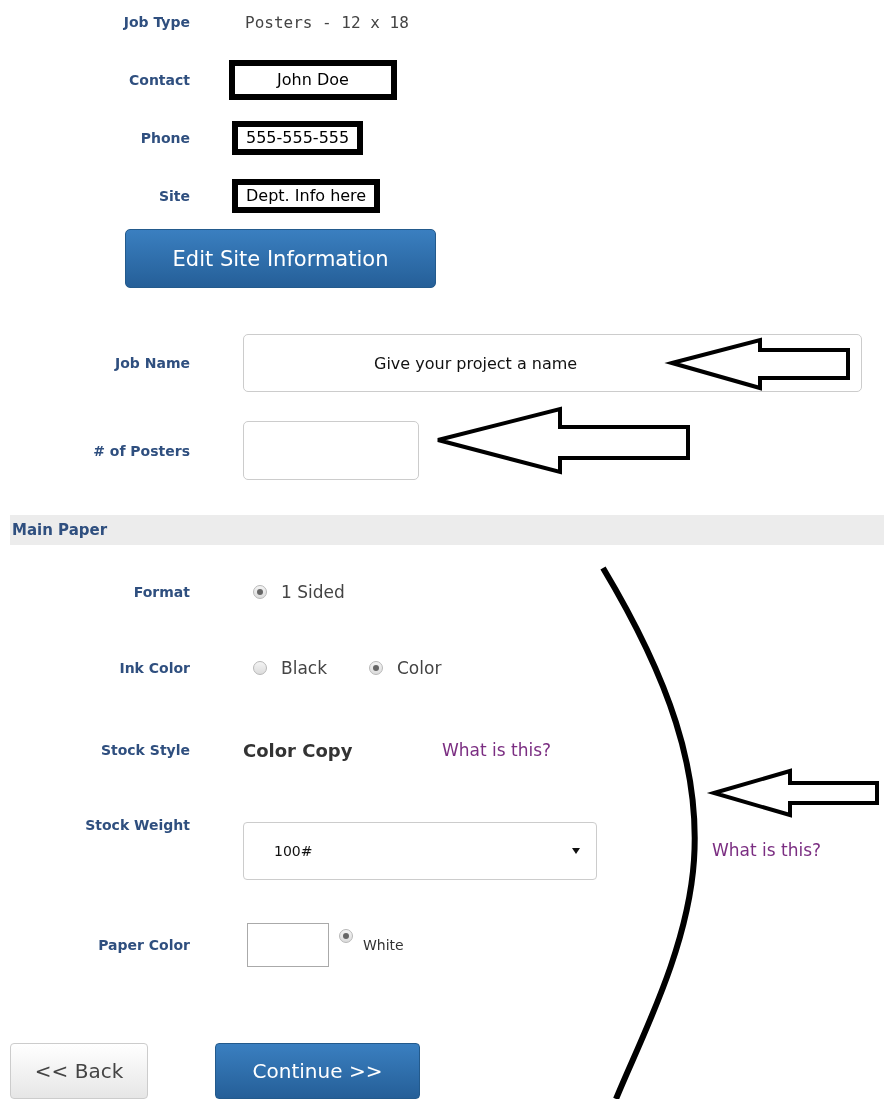 Image resolution: width=884 pixels, height=1099 pixels. What do you see at coordinates (159, 80) in the screenshot?
I see `field-label: Contact` at bounding box center [159, 80].